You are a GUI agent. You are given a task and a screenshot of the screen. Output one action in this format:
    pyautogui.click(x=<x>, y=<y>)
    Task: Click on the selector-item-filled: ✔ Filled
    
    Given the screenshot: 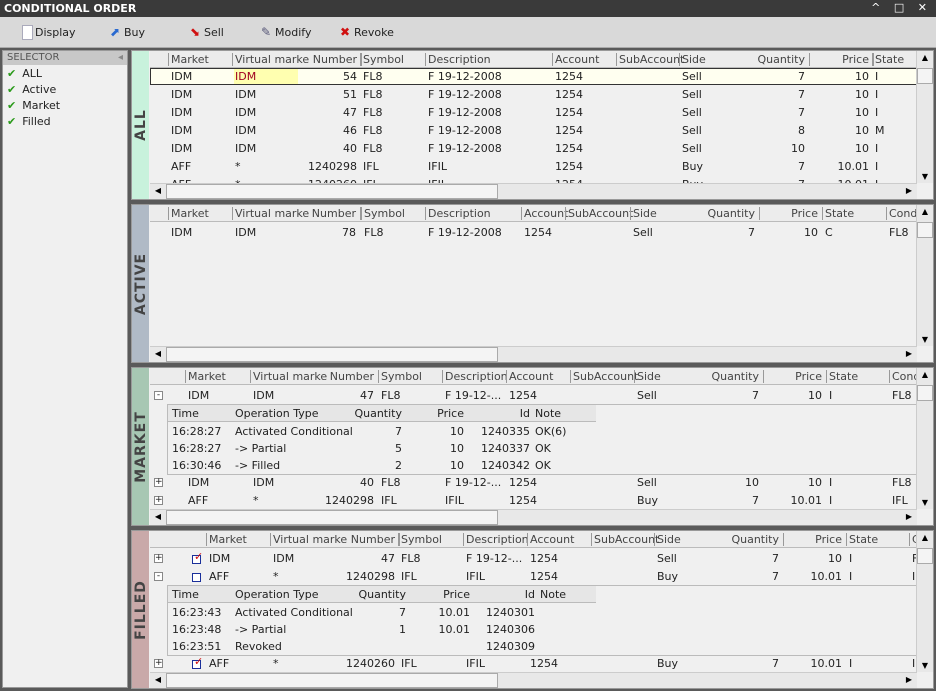 What is the action you would take?
    pyautogui.click(x=29, y=121)
    